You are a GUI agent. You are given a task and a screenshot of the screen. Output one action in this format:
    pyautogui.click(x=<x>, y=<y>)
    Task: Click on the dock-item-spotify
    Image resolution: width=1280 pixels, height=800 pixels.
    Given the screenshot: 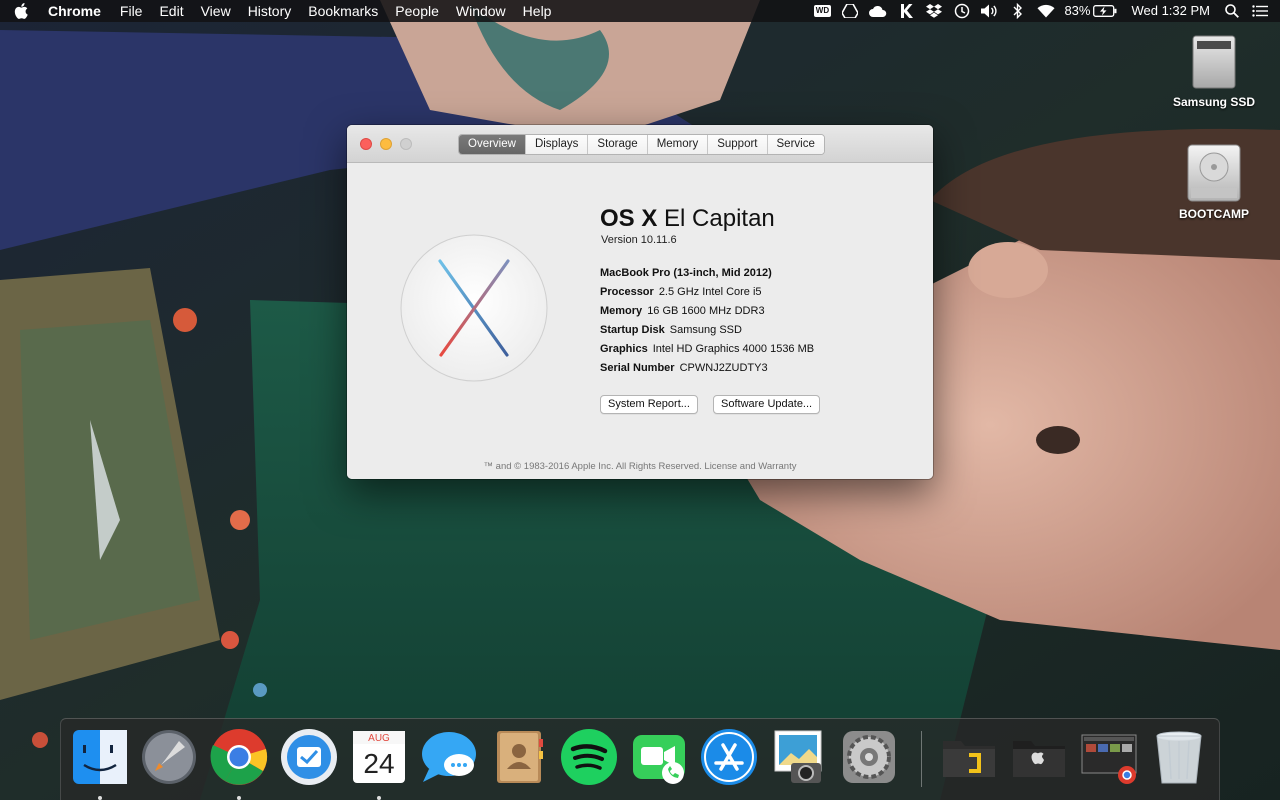 What is the action you would take?
    pyautogui.click(x=589, y=757)
    